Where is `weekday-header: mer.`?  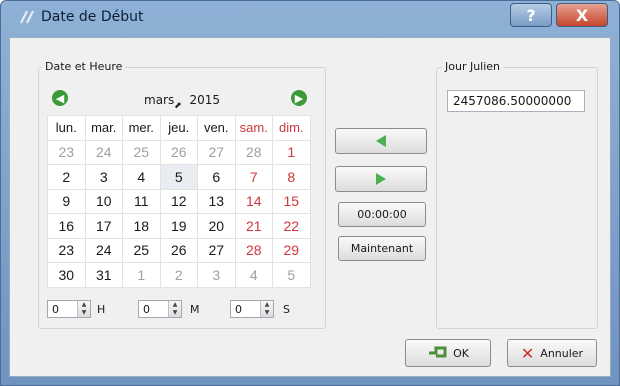
weekday-header: mer. is located at coordinates (141, 128).